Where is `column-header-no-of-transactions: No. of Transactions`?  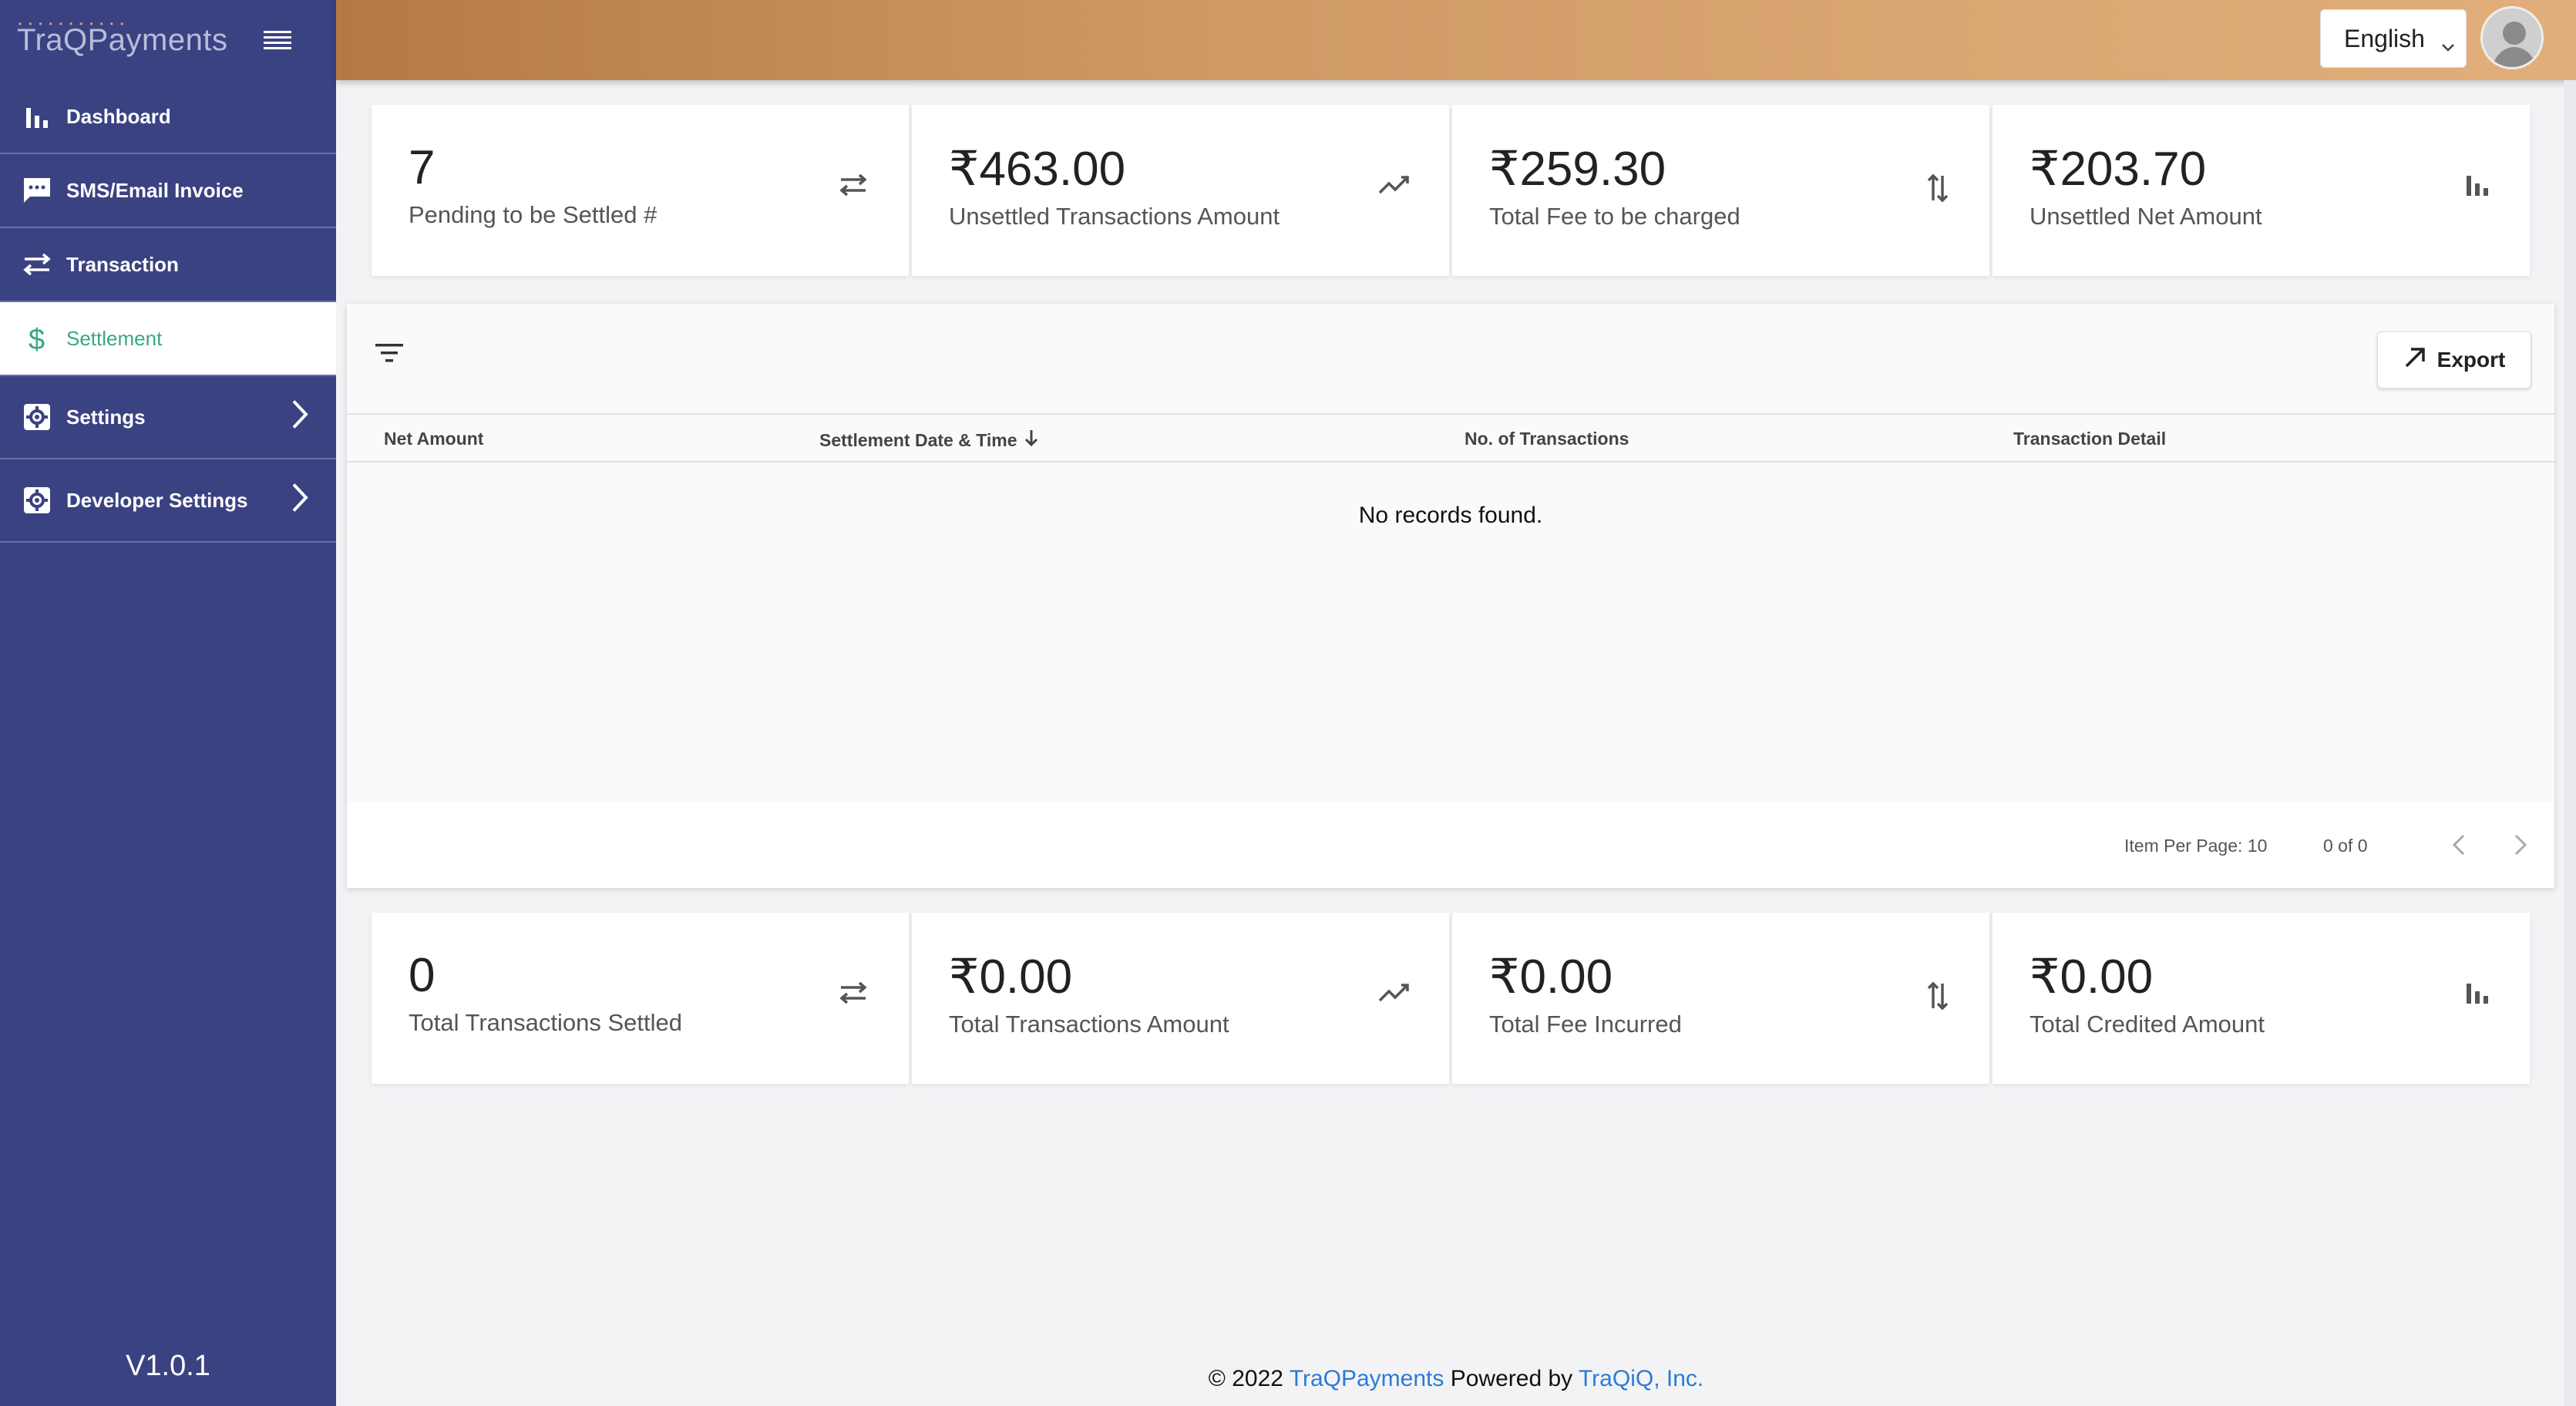
column-header-no-of-transactions: No. of Transactions is located at coordinates (1547, 439).